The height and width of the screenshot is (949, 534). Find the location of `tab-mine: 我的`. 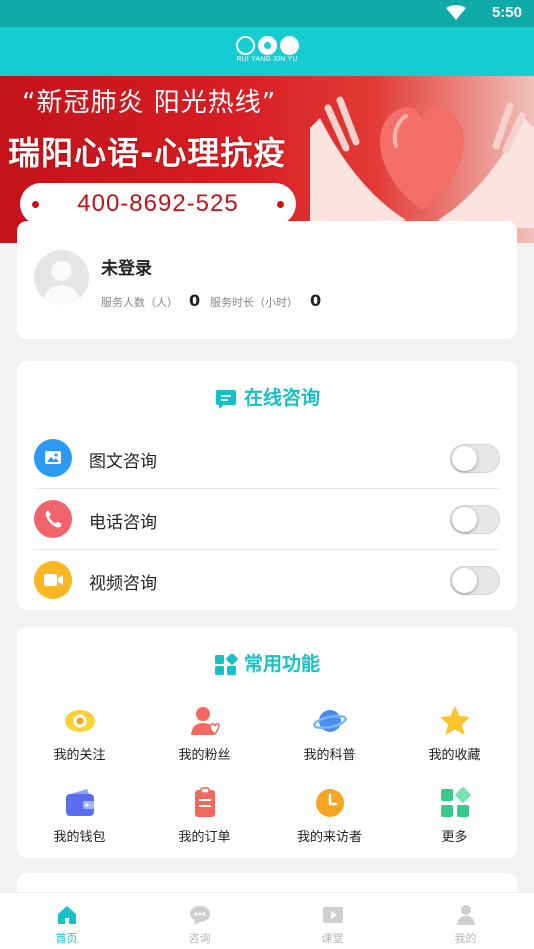

tab-mine: 我的 is located at coordinates (465, 921).